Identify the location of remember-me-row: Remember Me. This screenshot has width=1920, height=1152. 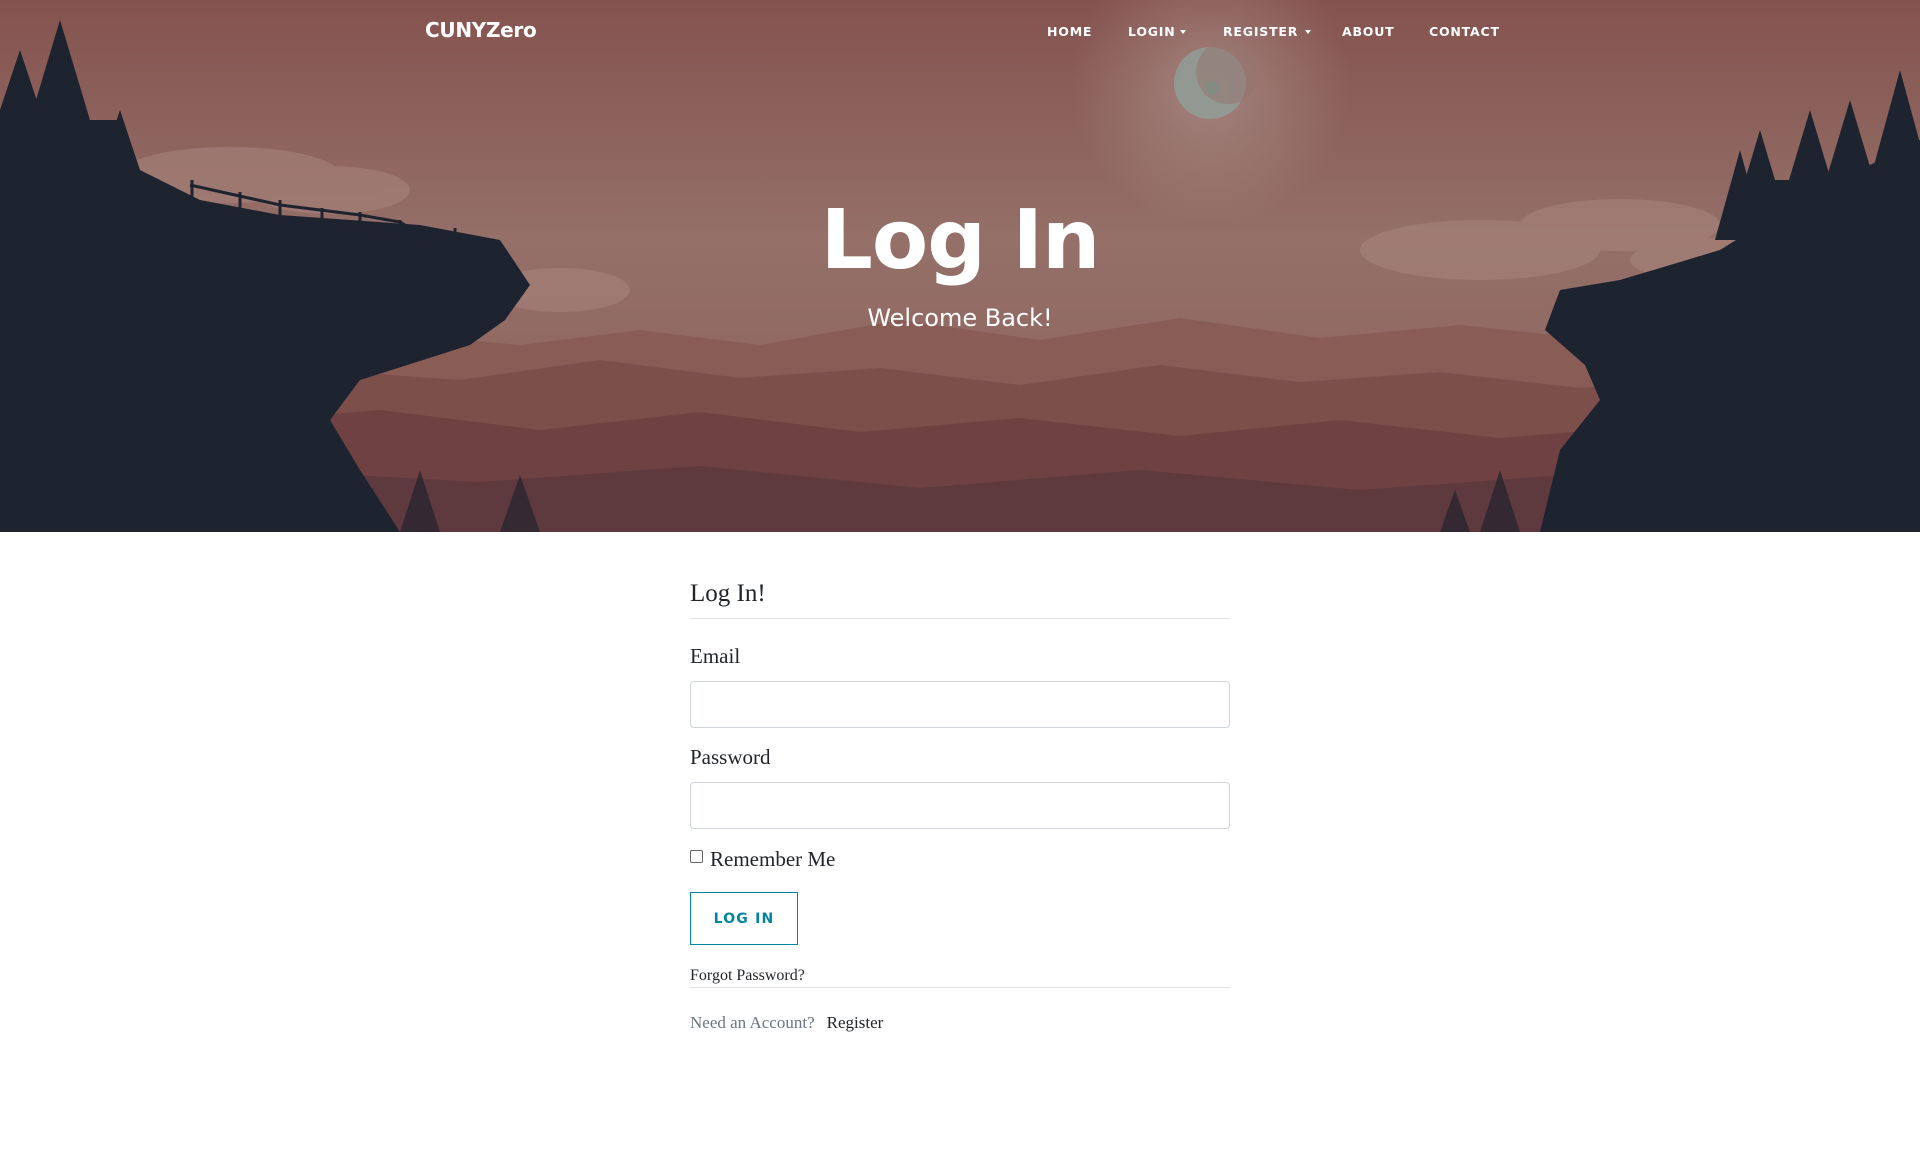
(762, 859).